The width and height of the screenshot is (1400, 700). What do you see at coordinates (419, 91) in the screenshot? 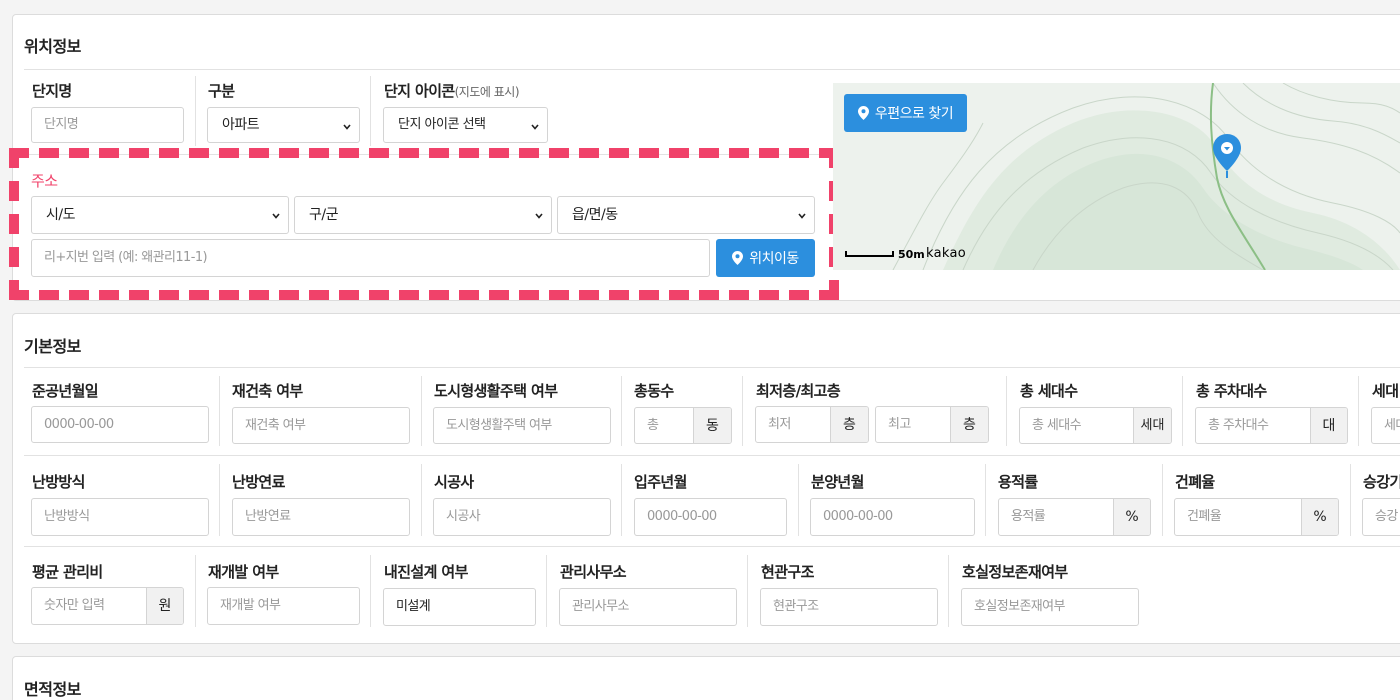
I see `complex-icon-label-text: 단지 아이콘` at bounding box center [419, 91].